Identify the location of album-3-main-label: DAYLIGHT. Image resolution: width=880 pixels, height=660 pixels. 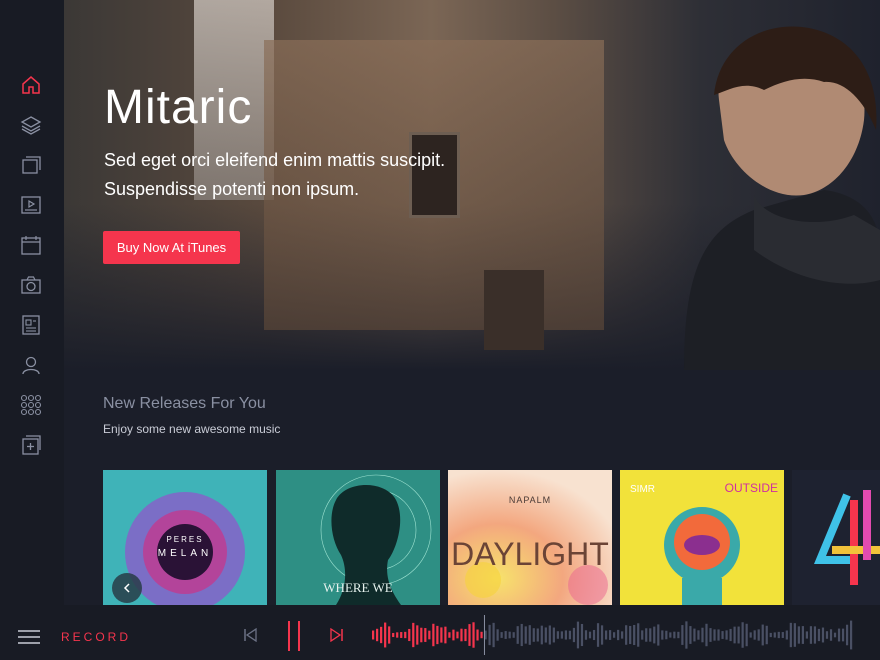
(530, 554).